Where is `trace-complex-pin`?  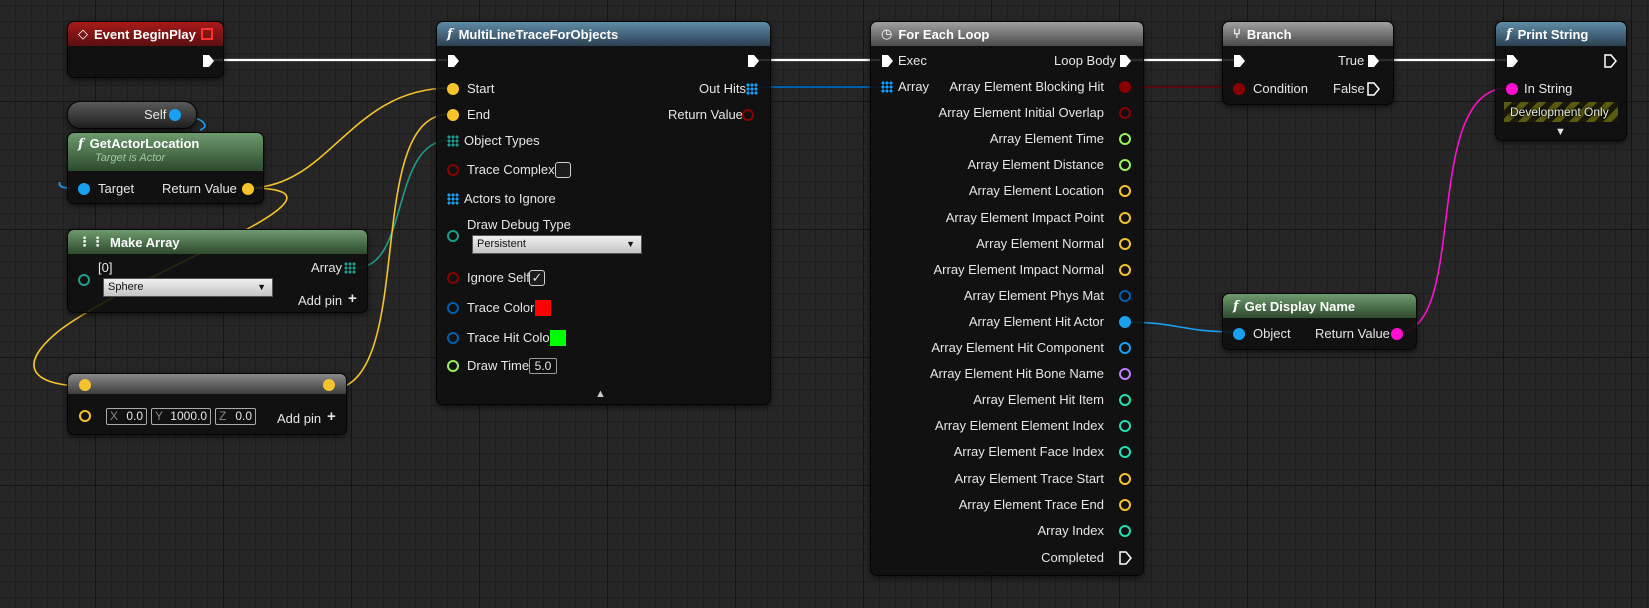 trace-complex-pin is located at coordinates (453, 170).